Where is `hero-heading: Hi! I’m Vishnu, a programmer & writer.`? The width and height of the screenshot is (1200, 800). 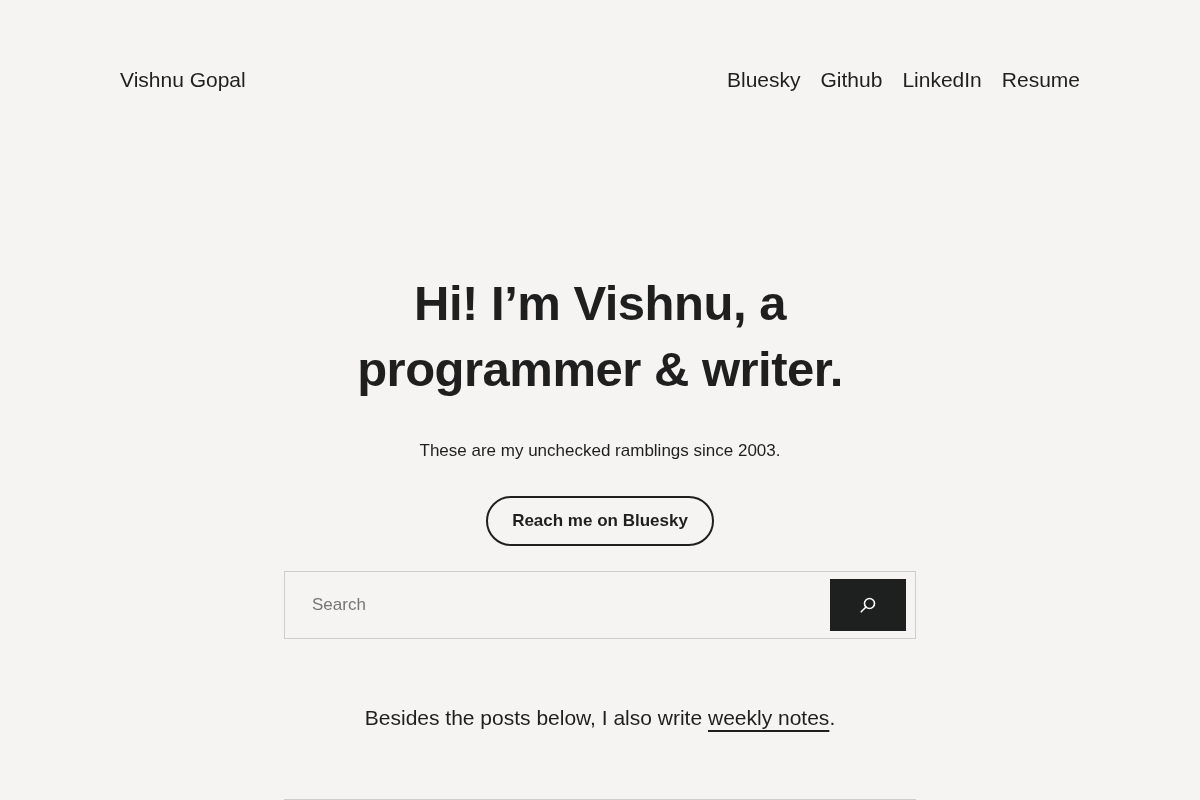 hero-heading: Hi! I’m Vishnu, a programmer & writer. is located at coordinates (600, 336).